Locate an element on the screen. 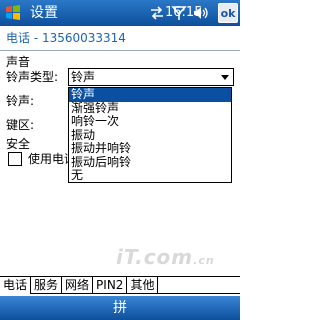 The image size is (320, 320). tab-network: 网络 is located at coordinates (78, 285).